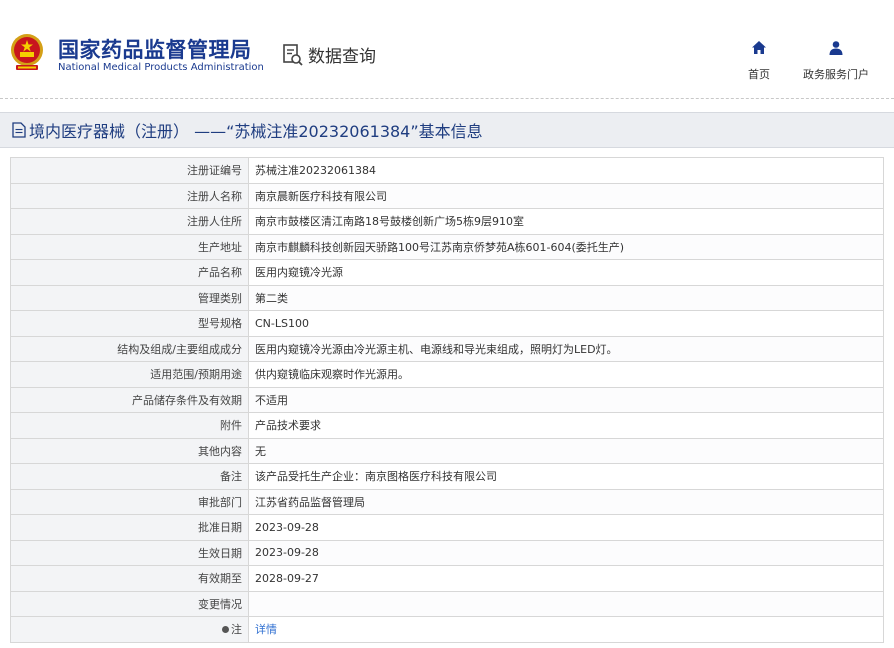  Describe the element at coordinates (129, 323) in the screenshot. I see `row-label: 型号规格` at that location.